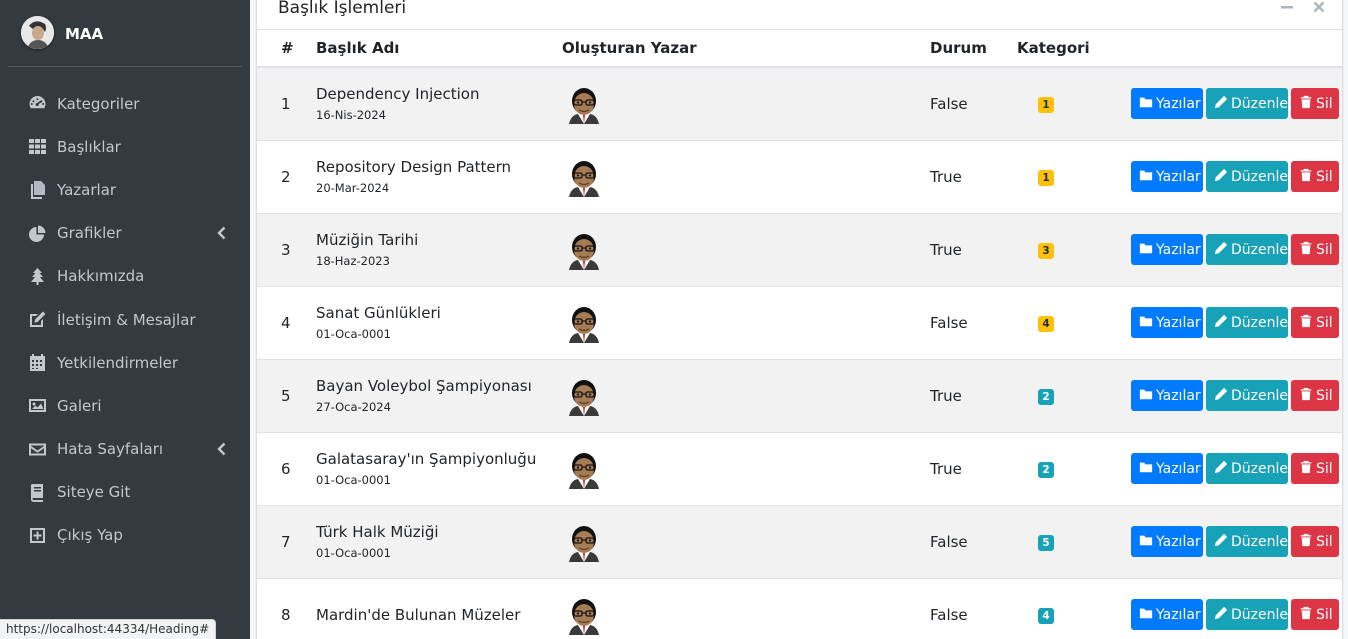 The image size is (1348, 639). I want to click on card-tools, so click(1303, 7).